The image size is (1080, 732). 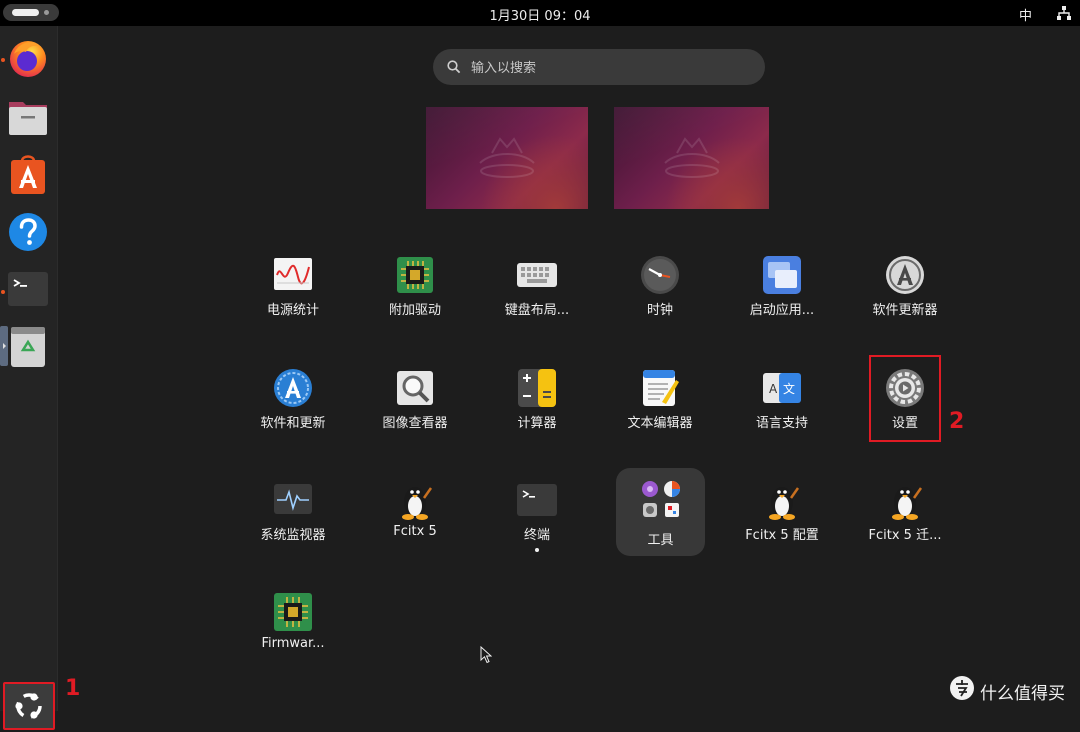 I want to click on highlight-box-settings, so click(x=905, y=398).